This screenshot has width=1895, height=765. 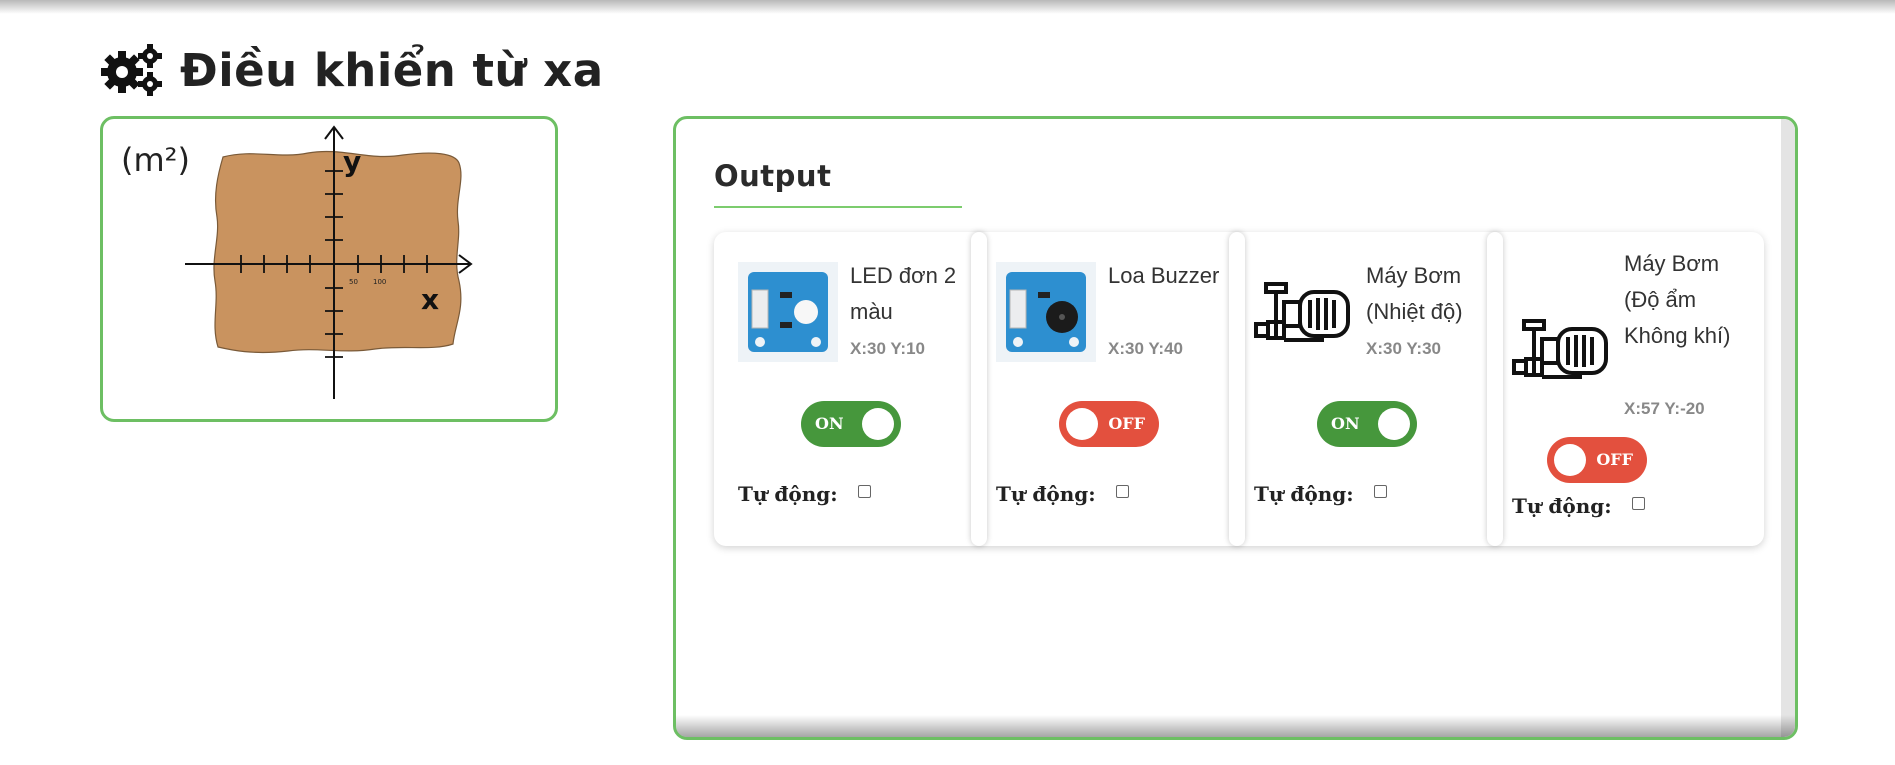 I want to click on top-shadow, so click(x=947, y=7).